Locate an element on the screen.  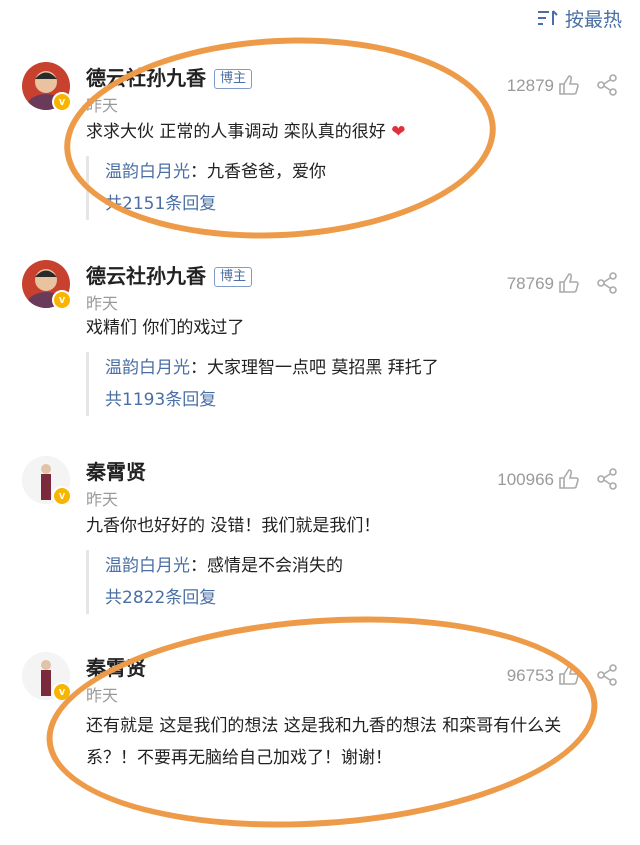
like-count: 12879 is located at coordinates (530, 85).